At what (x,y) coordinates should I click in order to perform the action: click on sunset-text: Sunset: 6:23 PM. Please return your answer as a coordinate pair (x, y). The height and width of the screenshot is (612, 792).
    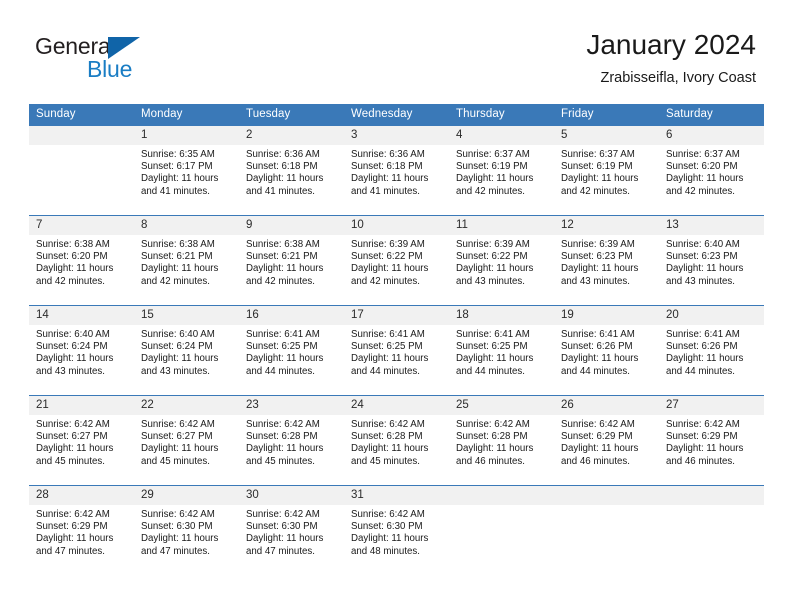
    Looking at the image, I should click on (597, 257).